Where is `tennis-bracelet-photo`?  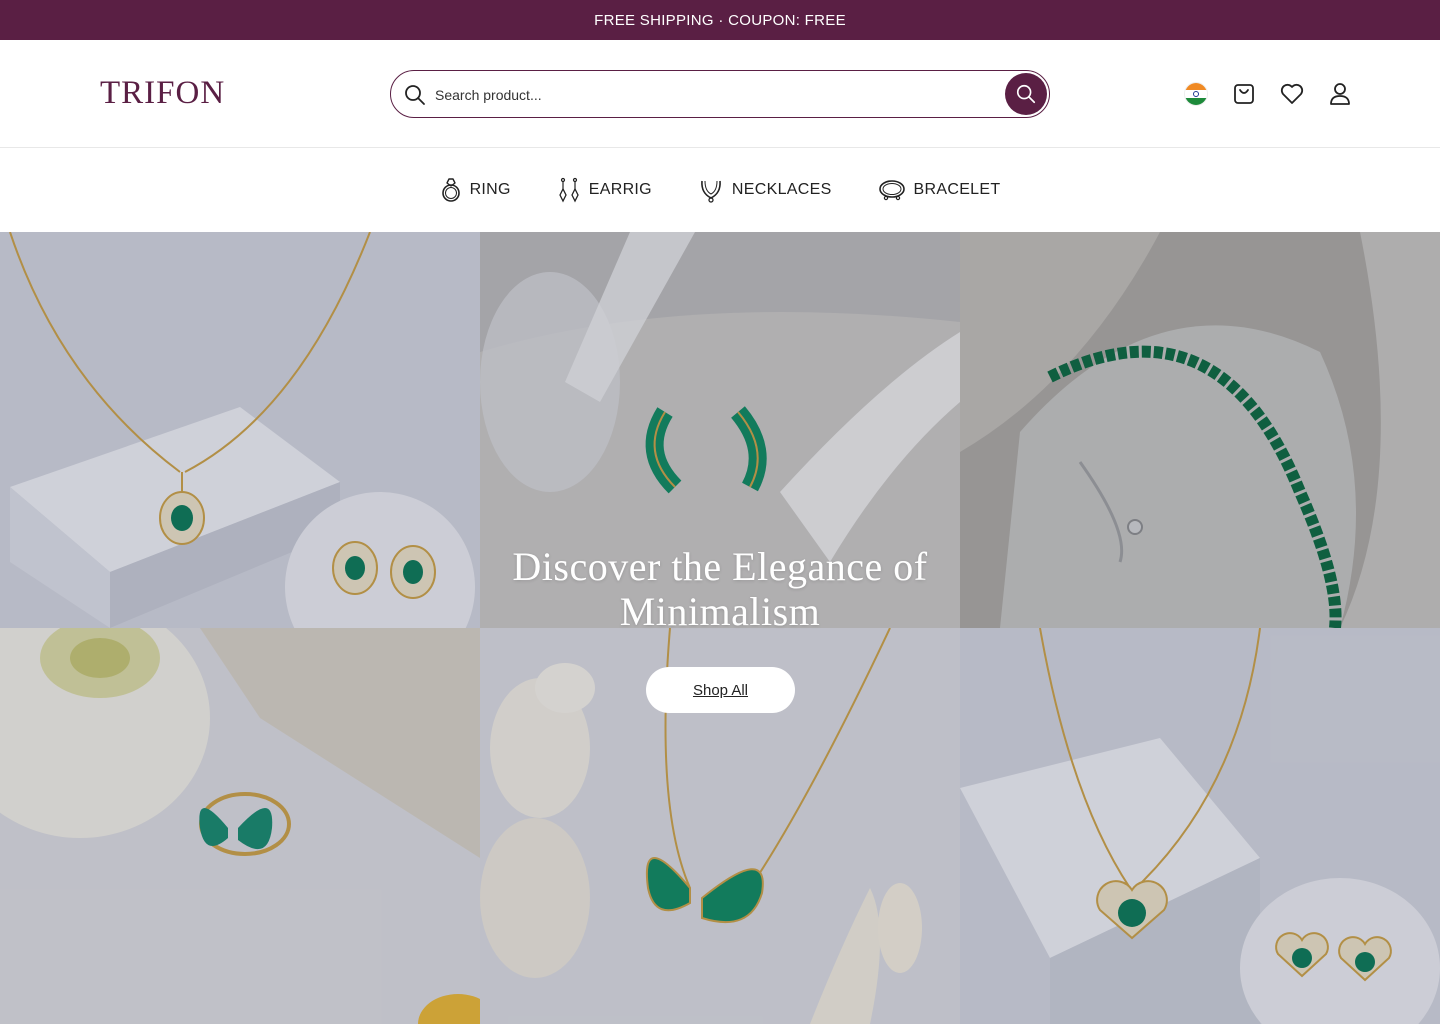
tennis-bracelet-photo is located at coordinates (1200, 430).